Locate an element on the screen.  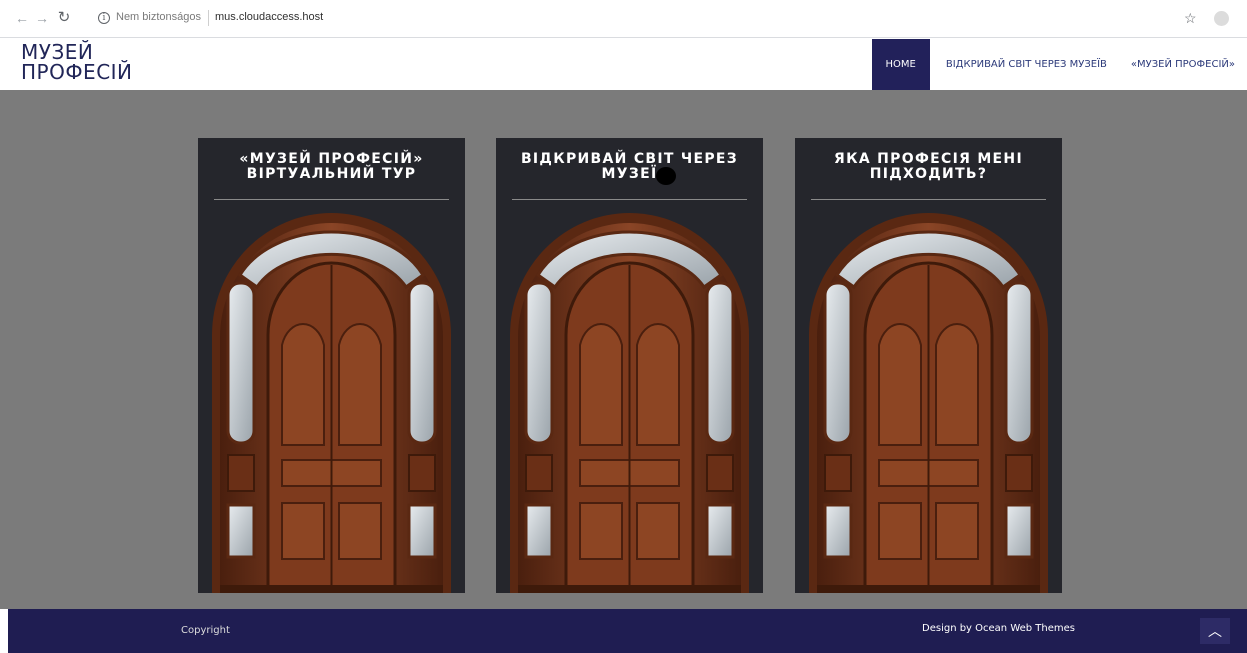
card-virtual-tour: «МУЗЕЙ ПРОФЕСІЙ» ВІРТУАЛЬНИЙ ТУР is located at coordinates (331, 365).